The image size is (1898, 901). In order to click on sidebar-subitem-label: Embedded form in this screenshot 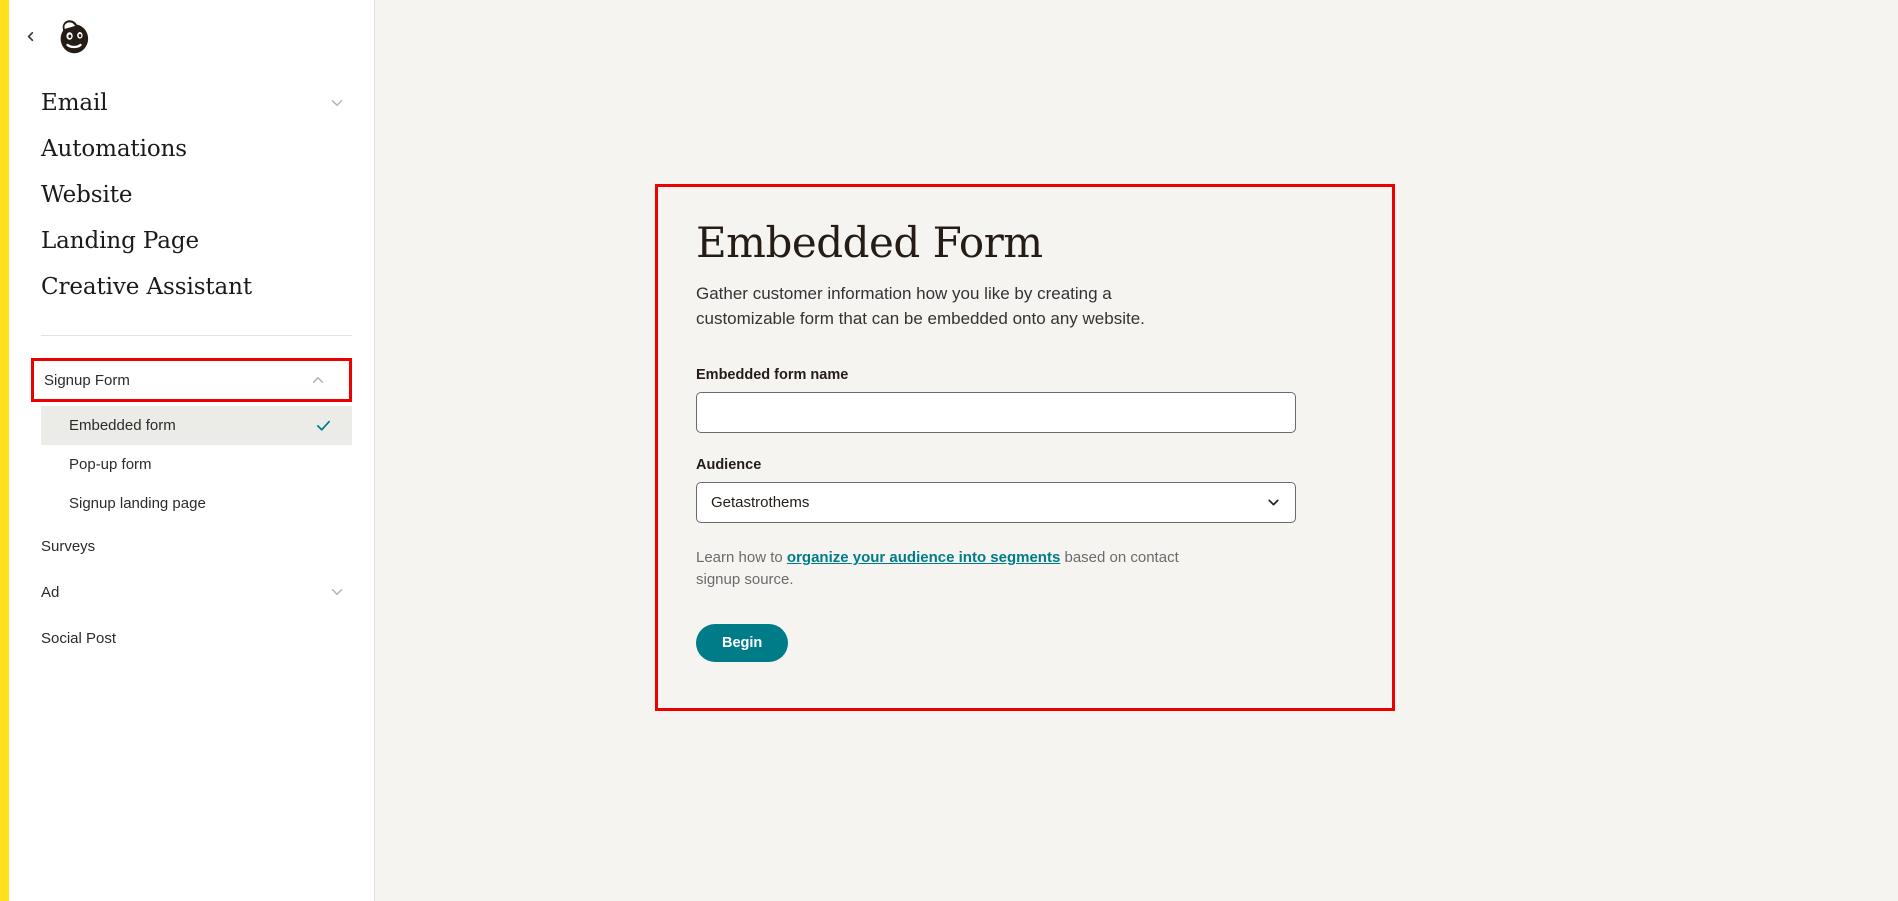, I will do `click(122, 425)`.